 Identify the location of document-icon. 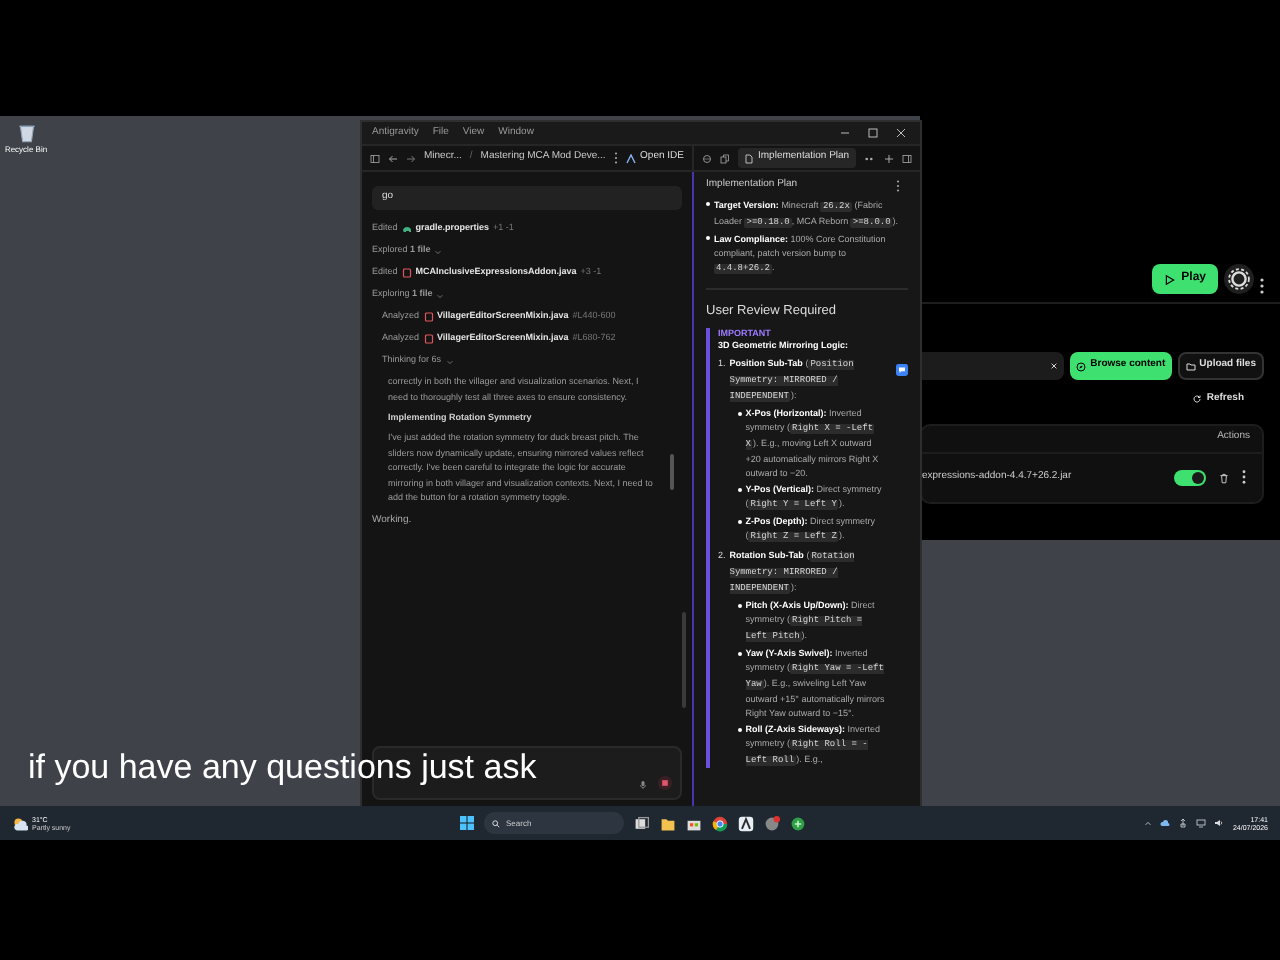
(749, 158).